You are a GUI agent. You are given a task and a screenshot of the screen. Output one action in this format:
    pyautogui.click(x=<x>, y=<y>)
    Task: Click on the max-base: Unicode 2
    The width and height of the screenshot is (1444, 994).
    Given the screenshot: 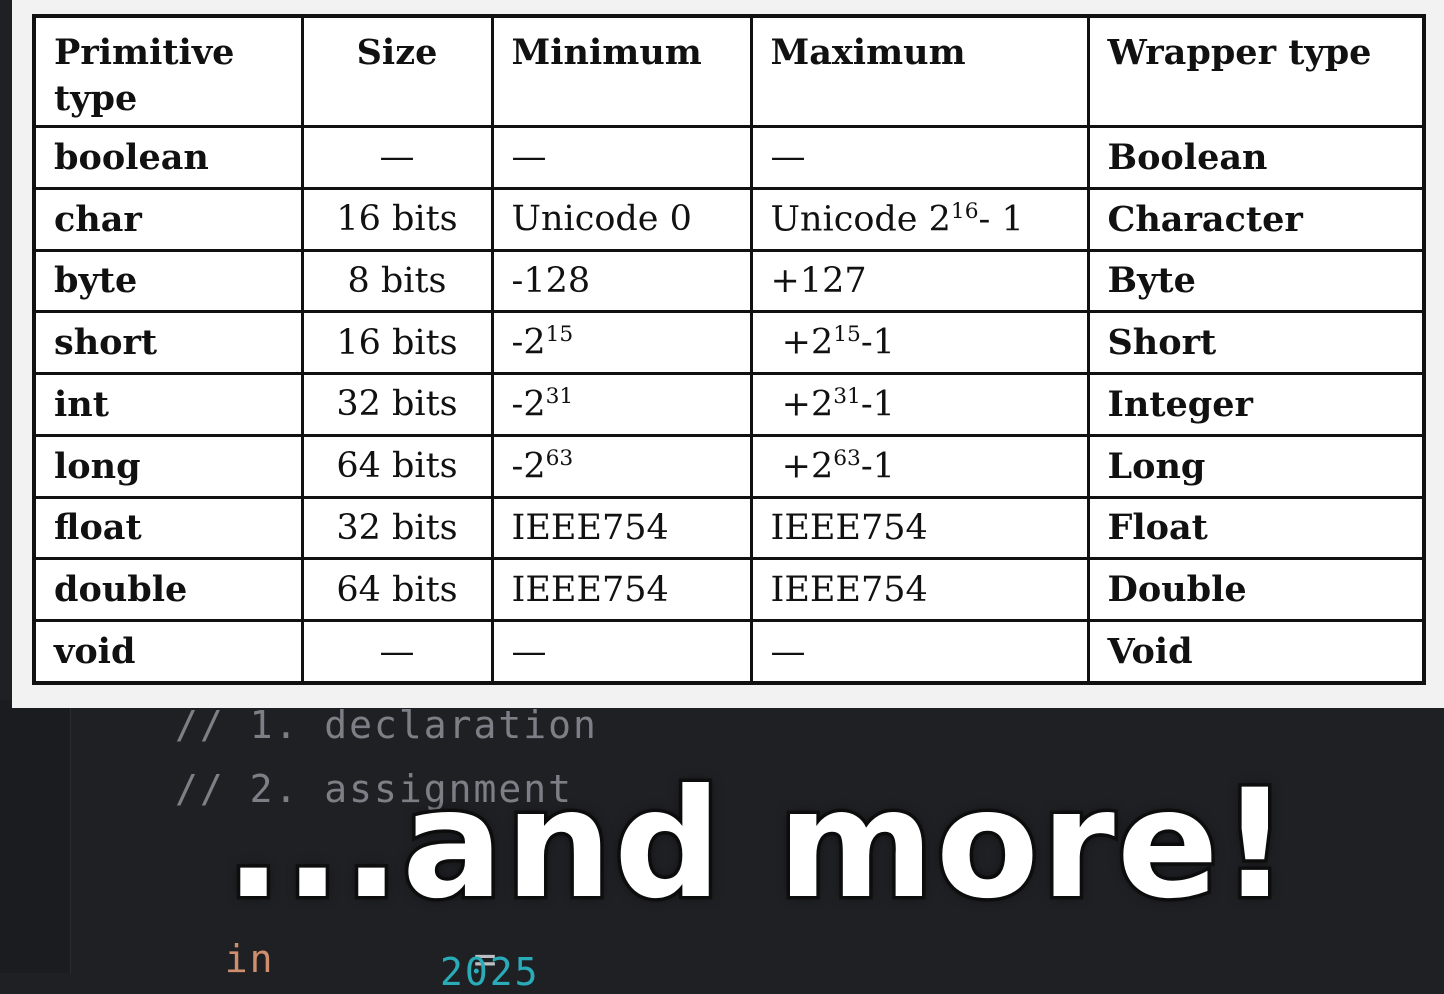 What is the action you would take?
    pyautogui.click(x=860, y=219)
    